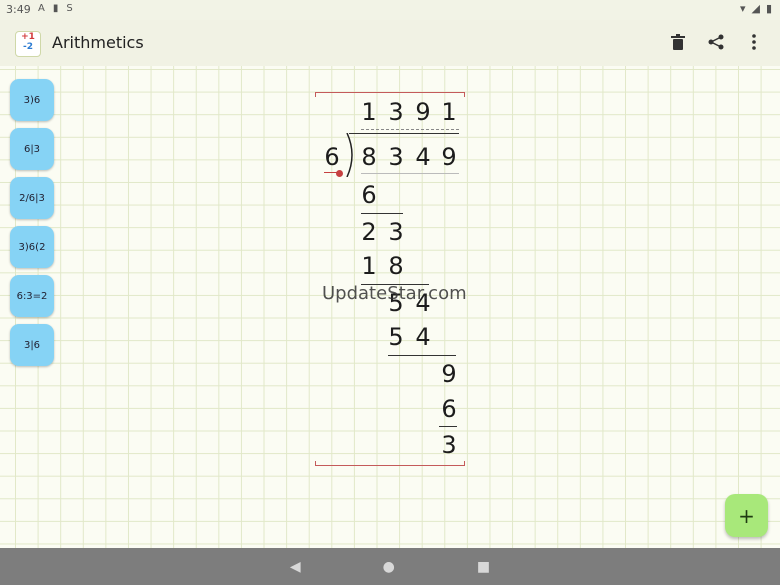  I want to click on status-system-icons: ▾ ◢ ▮, so click(756, 8).